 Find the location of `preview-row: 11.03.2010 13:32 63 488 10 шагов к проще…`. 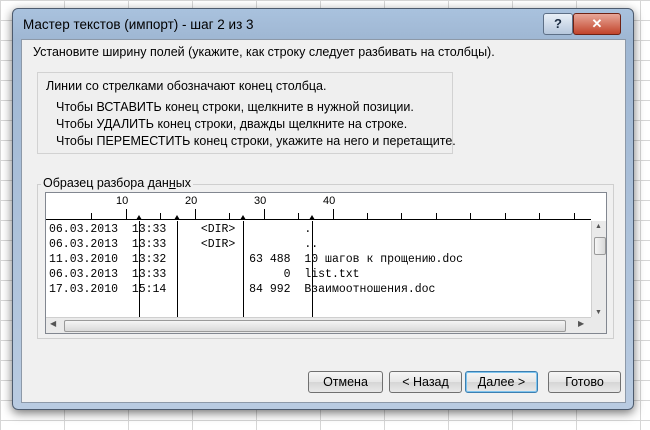

preview-row: 11.03.2010 13:32 63 488 10 шагов к проще… is located at coordinates (256, 259).